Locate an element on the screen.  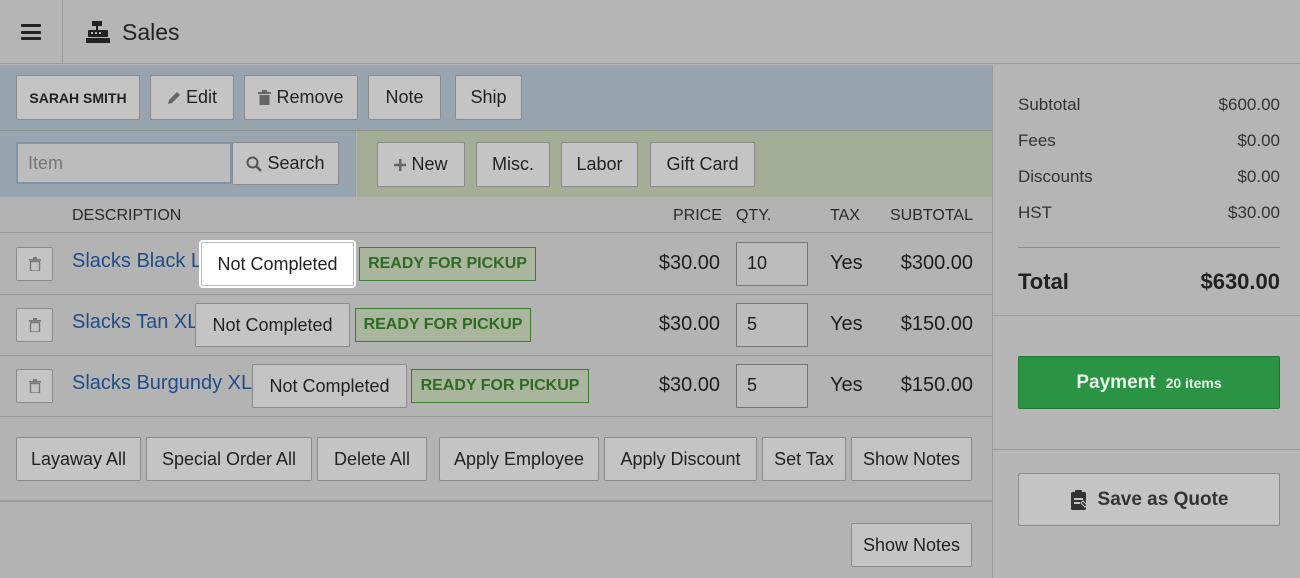
fees-value: $0.00 is located at coordinates (1258, 140).